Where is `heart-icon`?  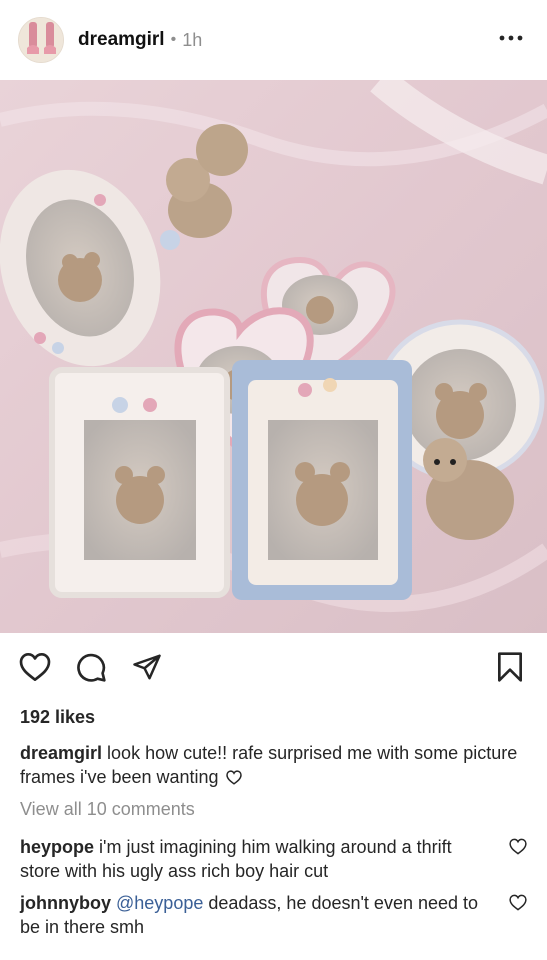 heart-icon is located at coordinates (35, 667).